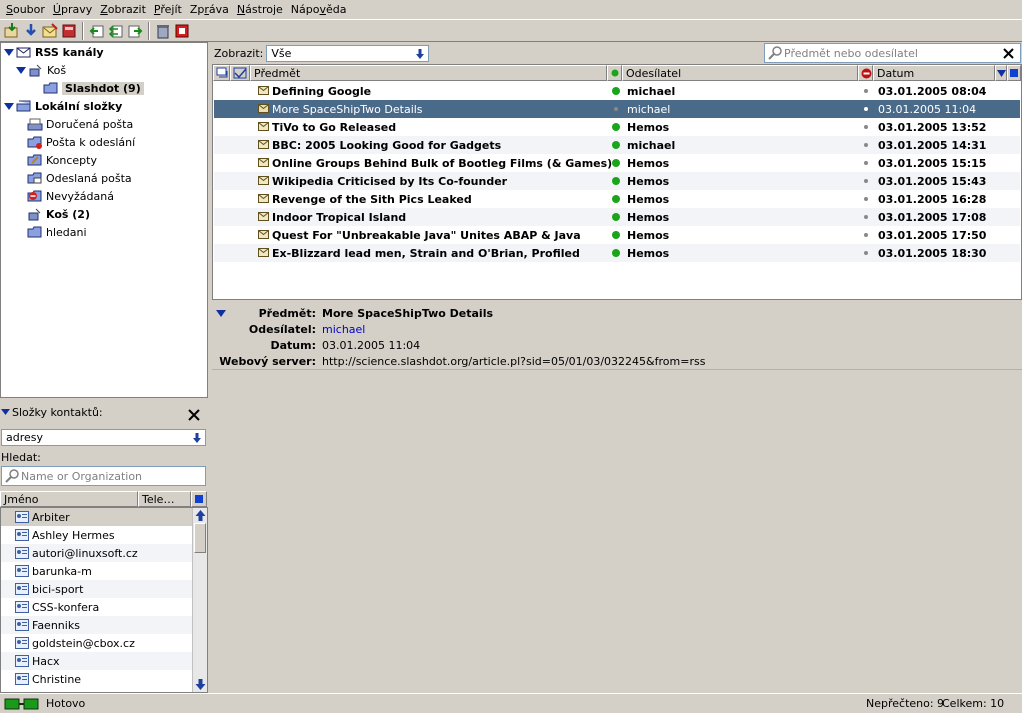 Image resolution: width=1022 pixels, height=713 pixels. Describe the element at coordinates (135, 31) in the screenshot. I see `forward-icon` at that location.